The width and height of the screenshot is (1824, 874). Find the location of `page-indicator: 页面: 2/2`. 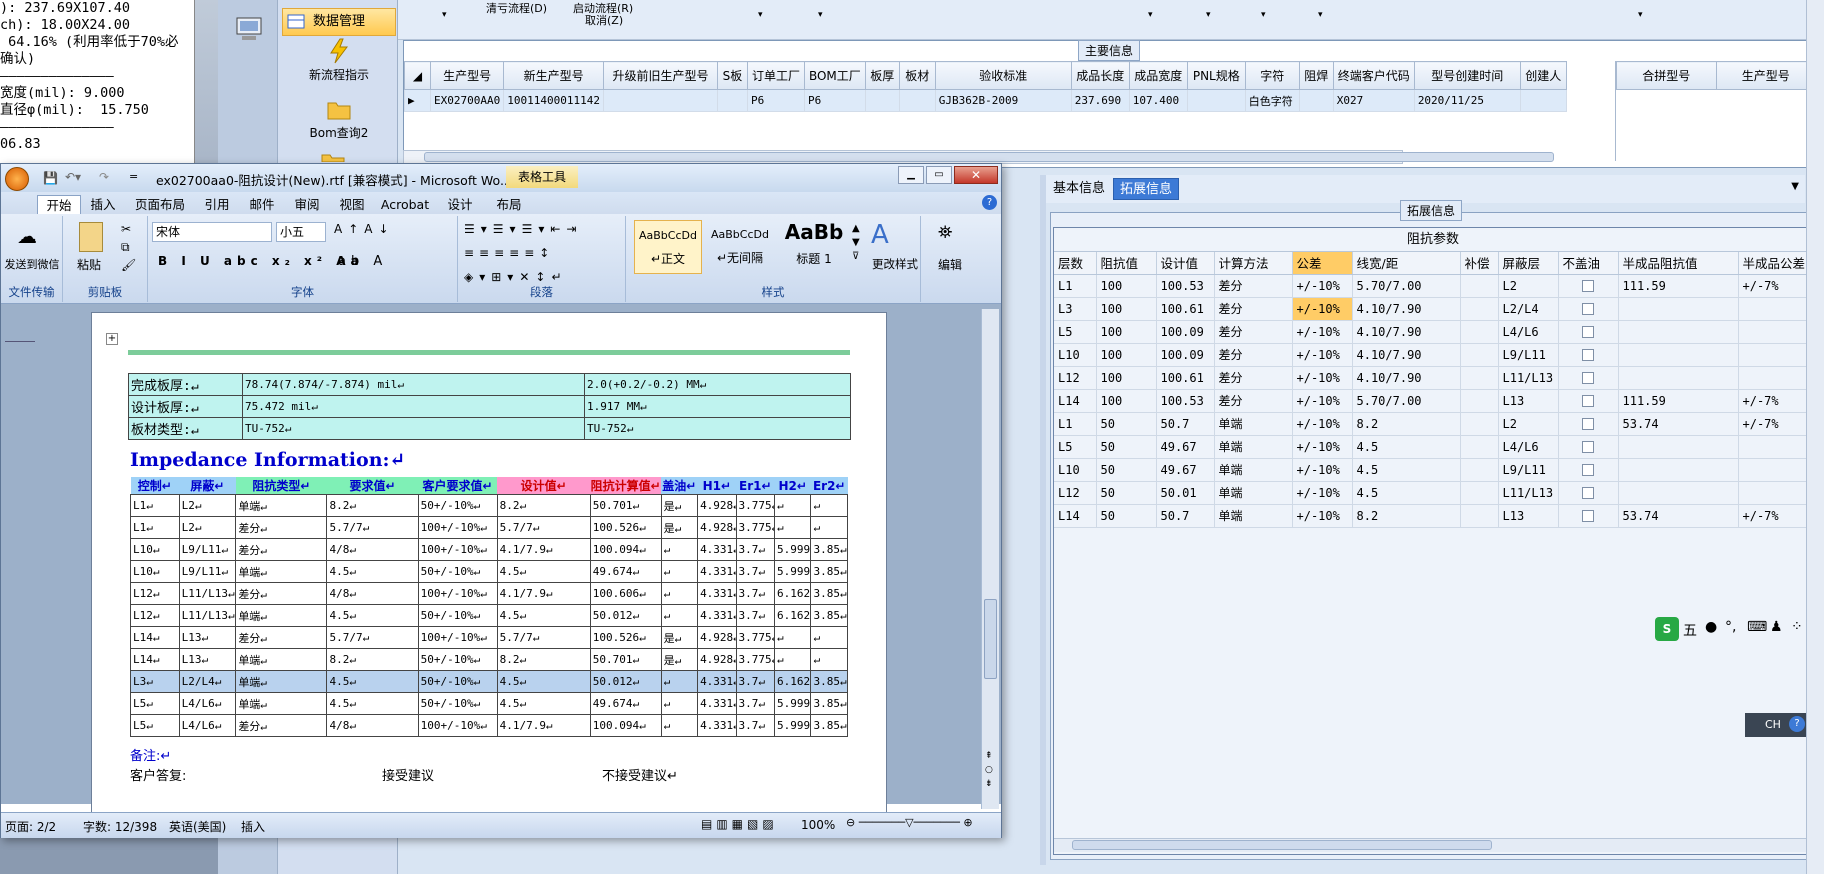

page-indicator: 页面: 2/2 is located at coordinates (30, 826).